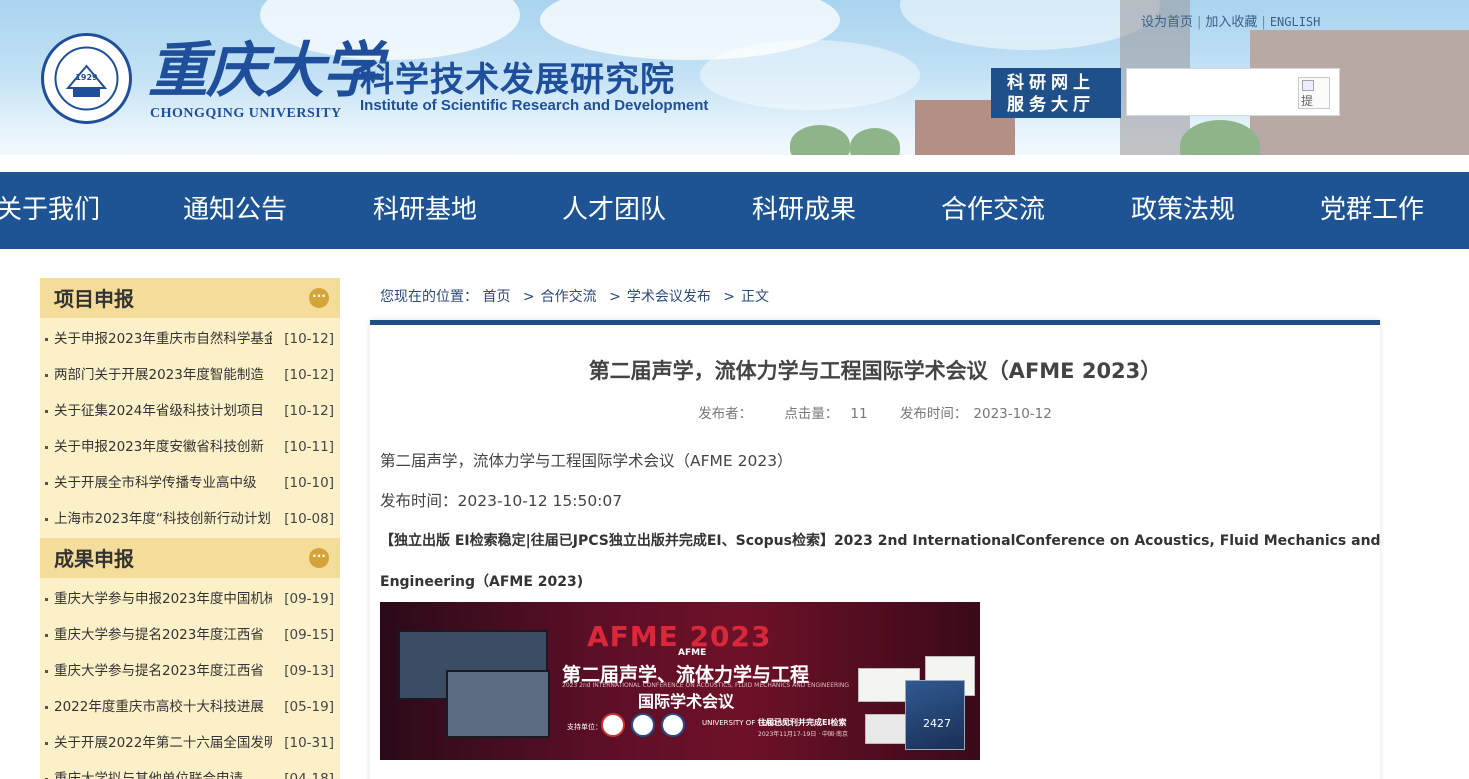 This screenshot has width=1469, height=779. Describe the element at coordinates (734, 163) in the screenshot. I see `header-bottom-strip` at that location.